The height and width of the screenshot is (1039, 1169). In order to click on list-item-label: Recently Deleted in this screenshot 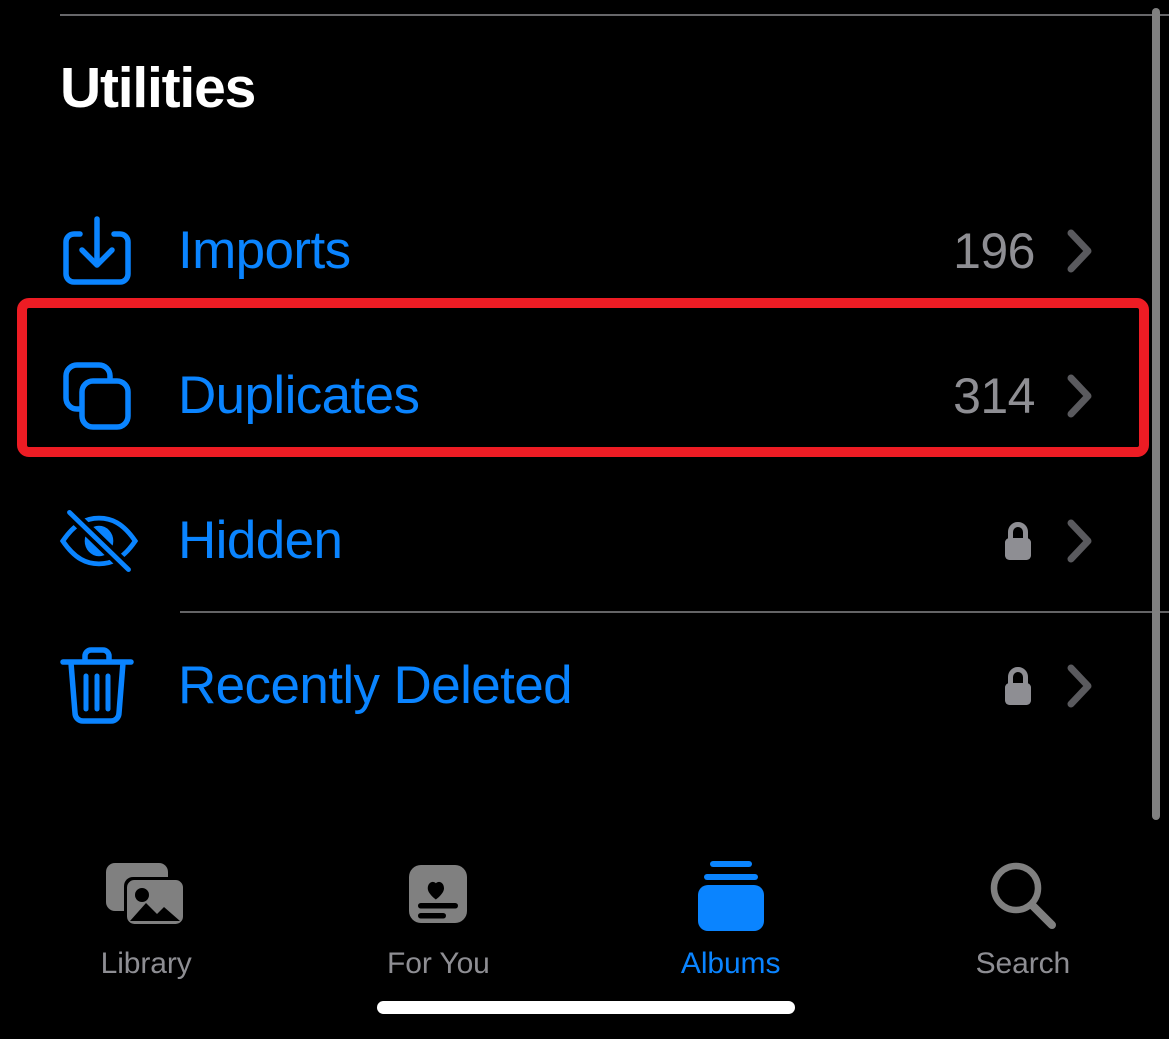, I will do `click(375, 685)`.